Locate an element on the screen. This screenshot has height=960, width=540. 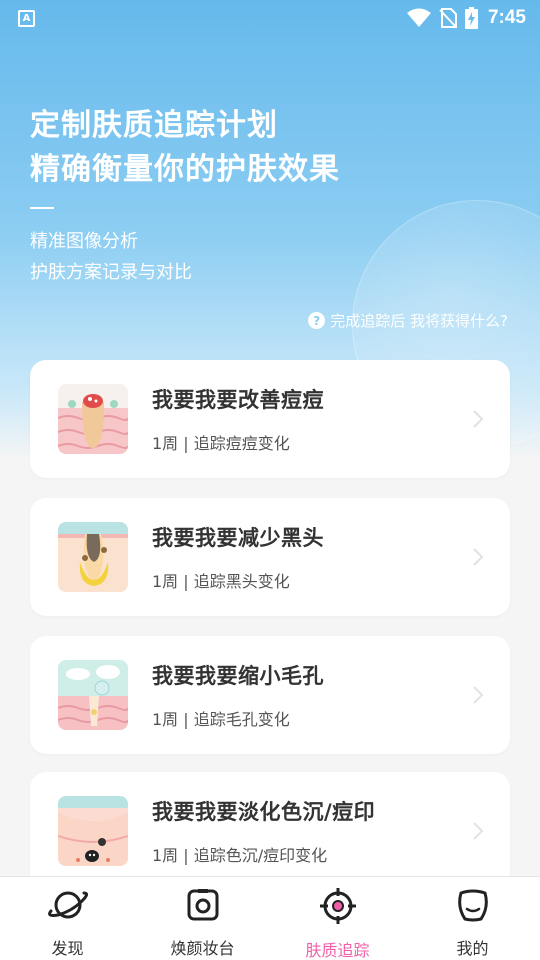
tab-makeup: 焕颜妆台 is located at coordinates (202, 918).